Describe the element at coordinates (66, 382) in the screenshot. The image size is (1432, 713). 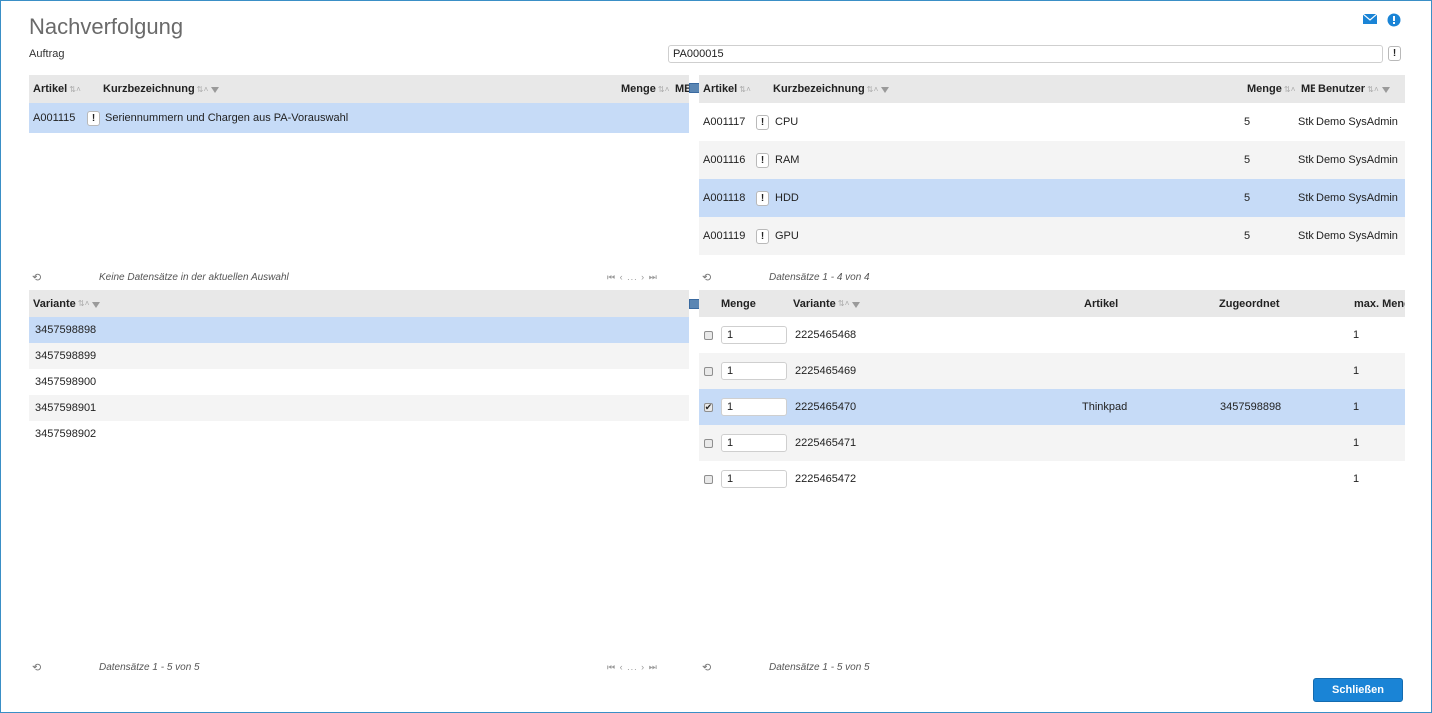
I see `cell-variante: 3457598900` at that location.